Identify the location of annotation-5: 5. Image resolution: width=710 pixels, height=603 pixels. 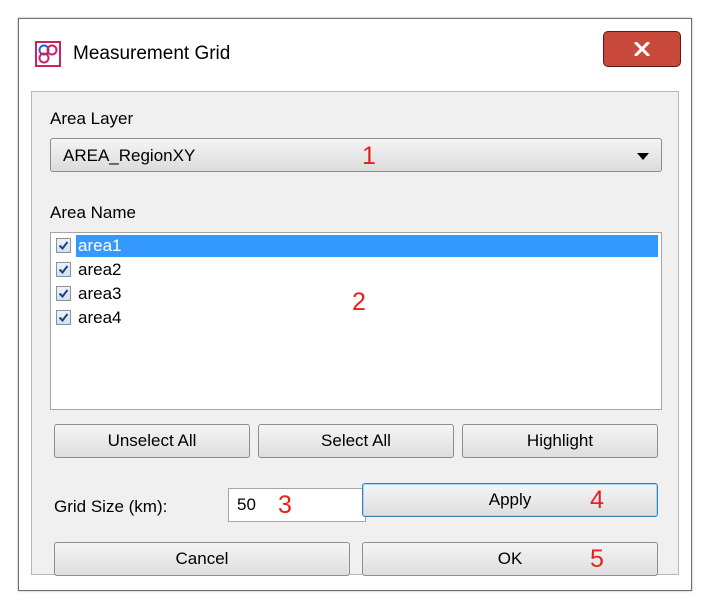
(597, 559).